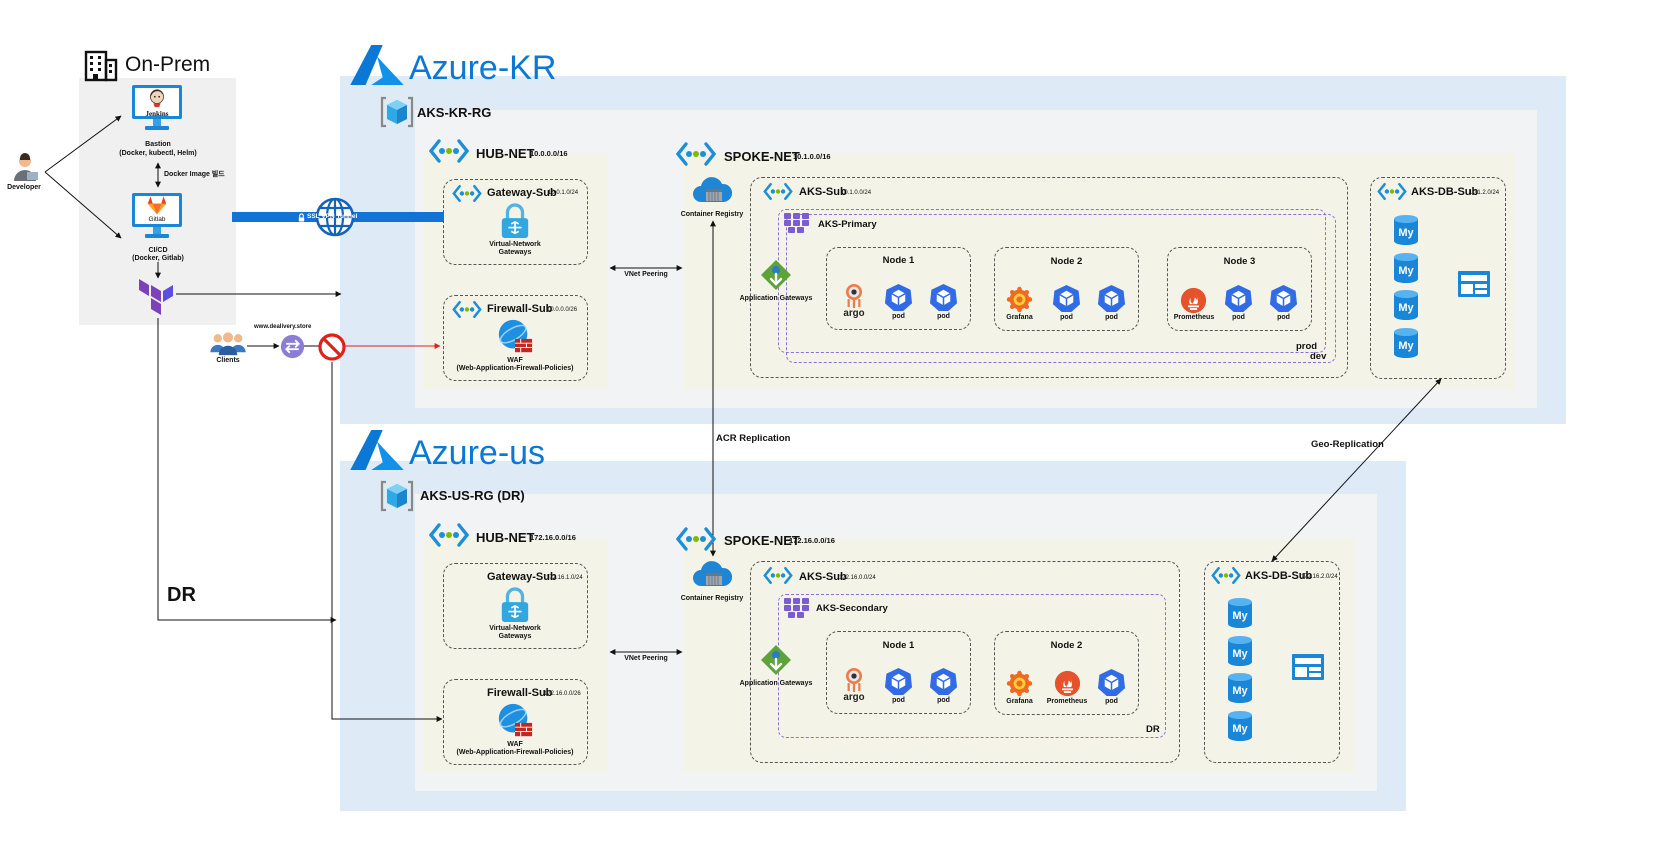 The height and width of the screenshot is (862, 1666). Describe the element at coordinates (194, 174) in the screenshot. I see `docker-build-label: Docker Image 빌드` at that location.